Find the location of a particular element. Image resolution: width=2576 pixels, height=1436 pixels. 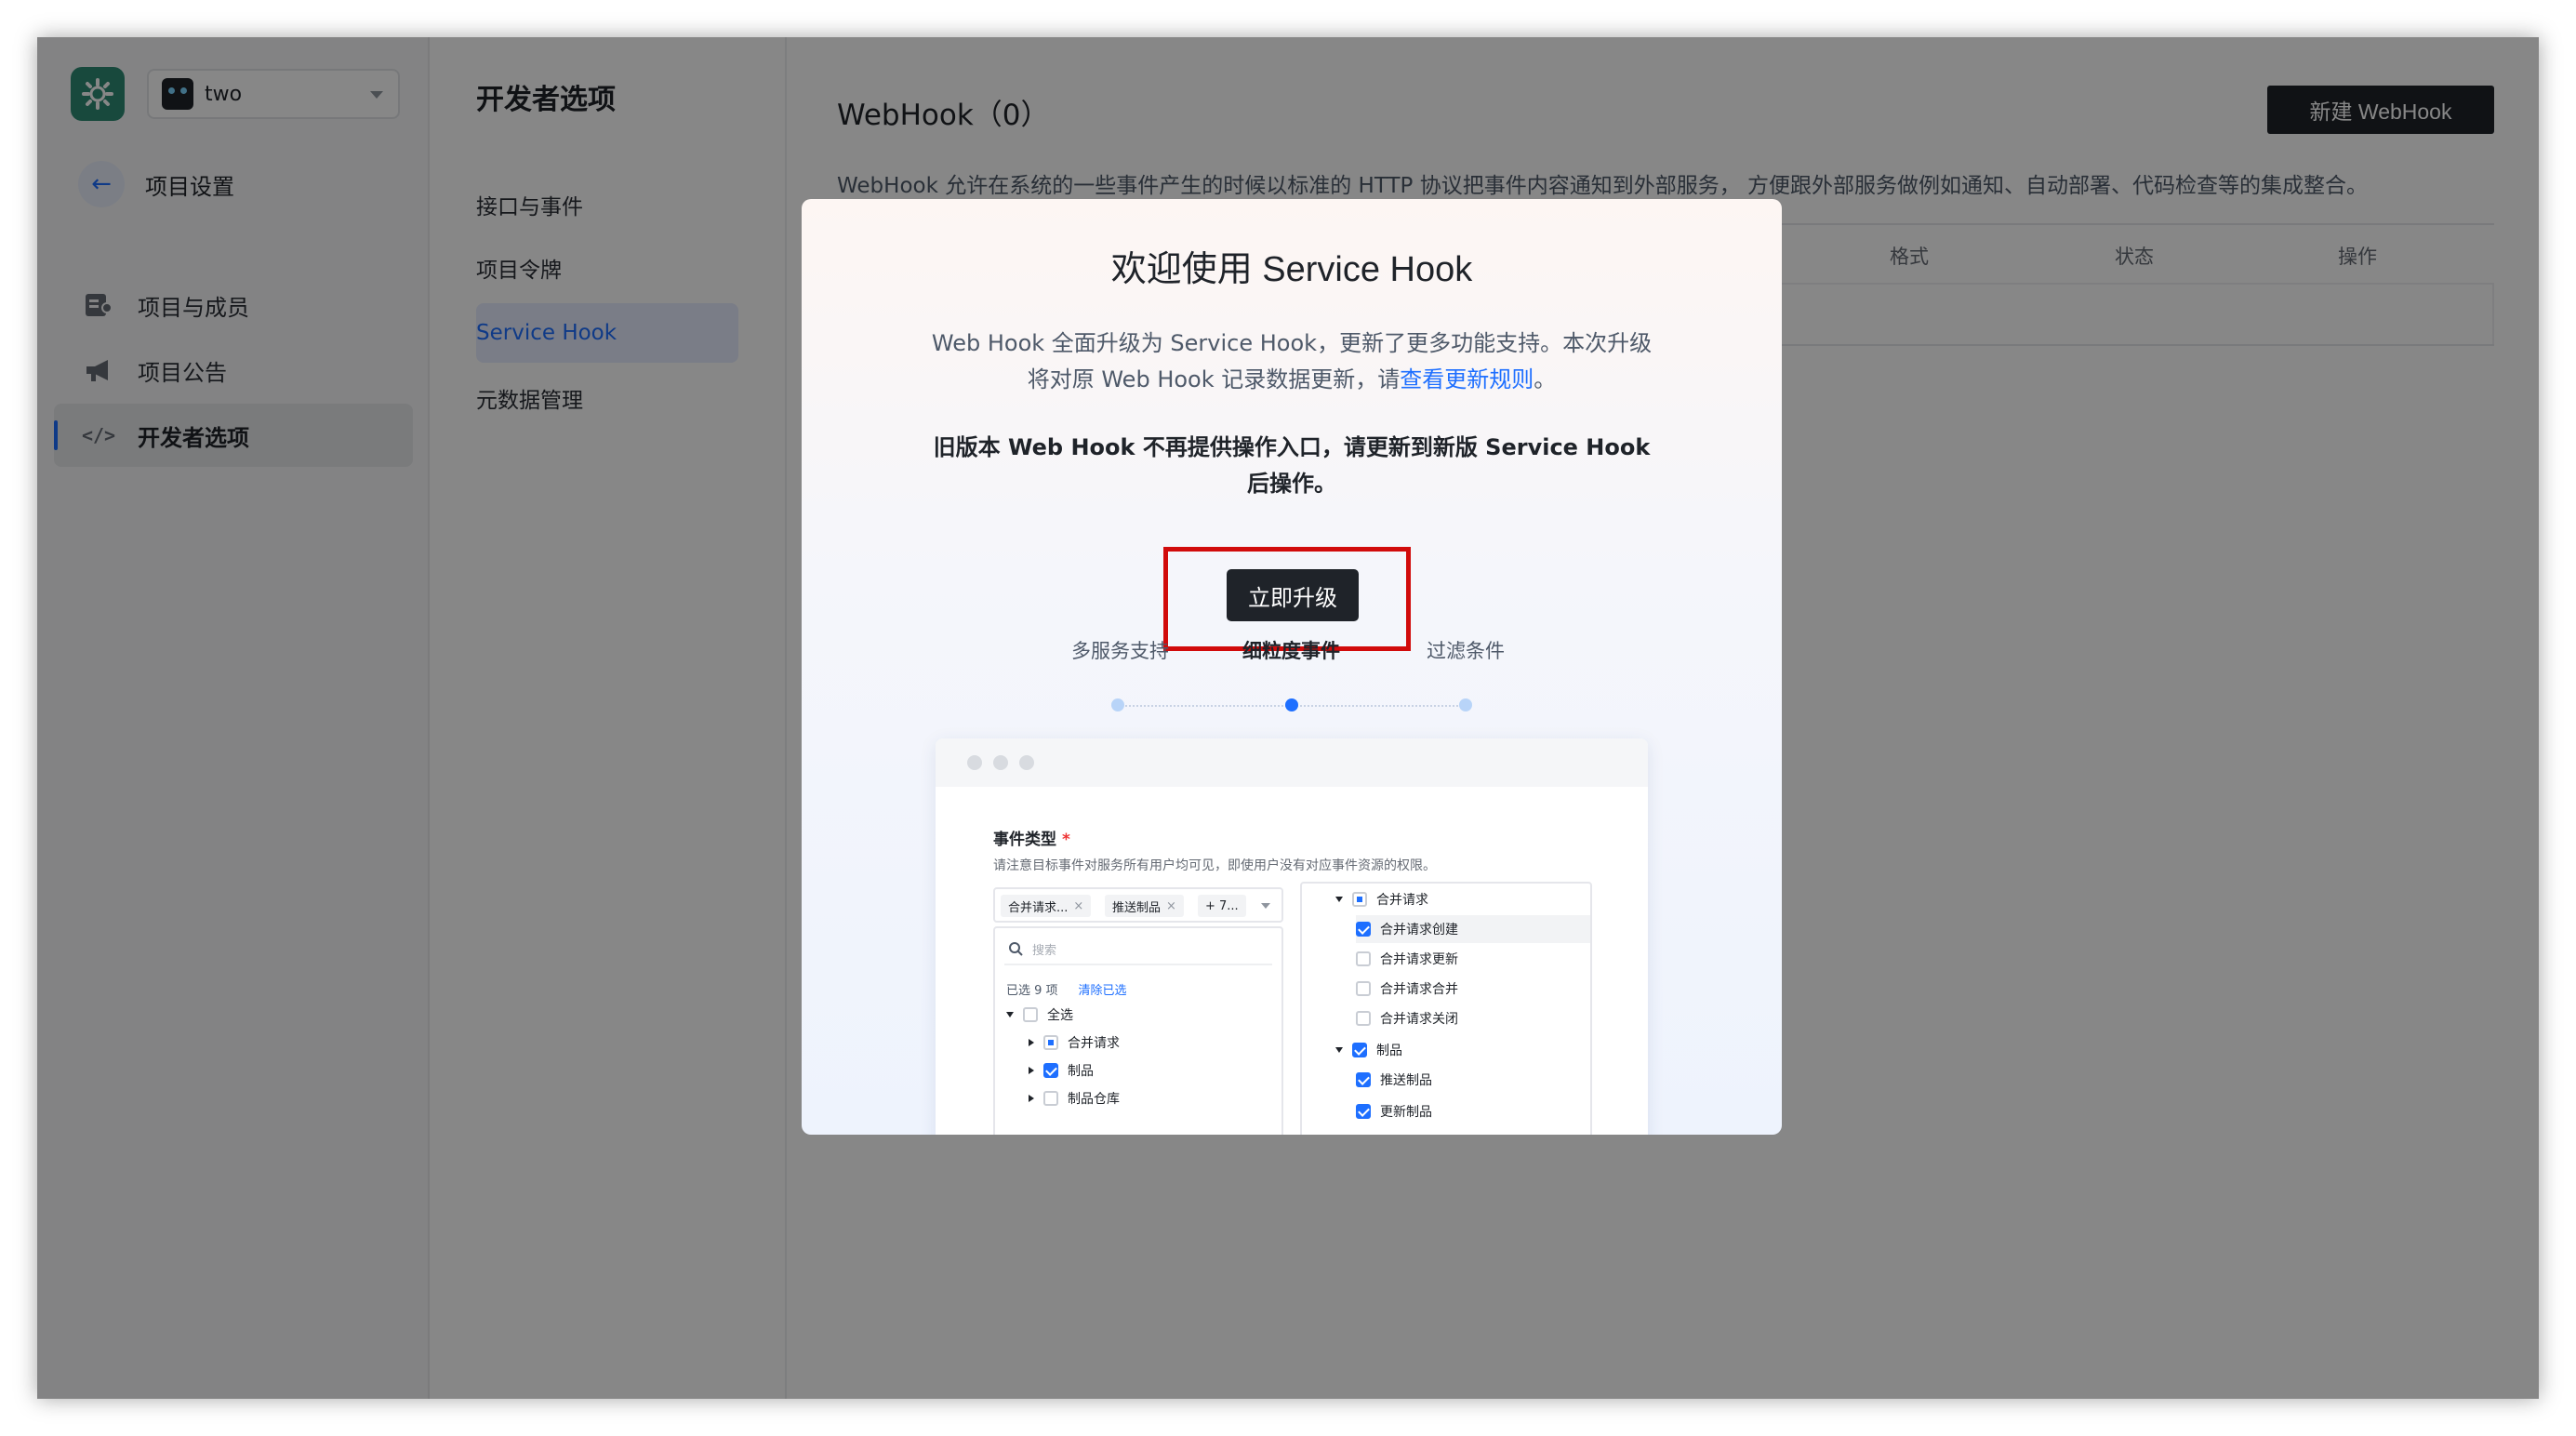

selected-count-text: 已选 9 项 is located at coordinates (1032, 991).